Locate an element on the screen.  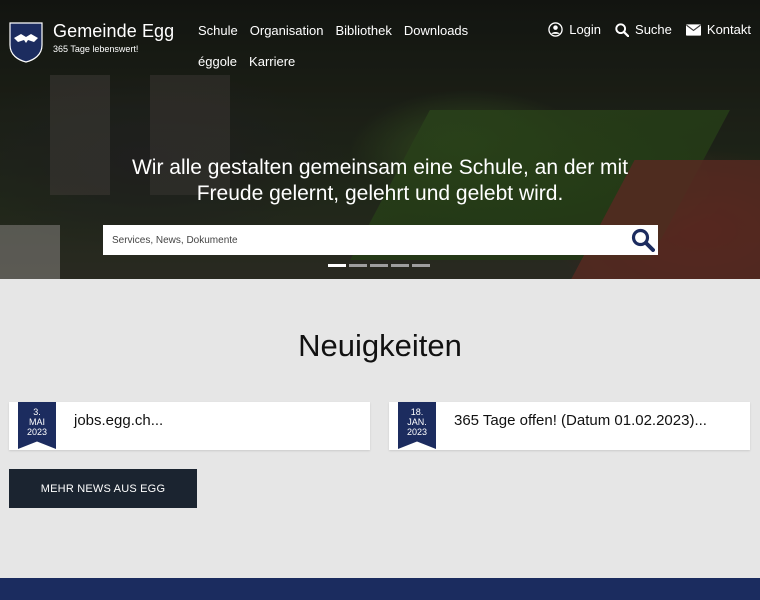
contact-link: Kontakt is located at coordinates (718, 29).